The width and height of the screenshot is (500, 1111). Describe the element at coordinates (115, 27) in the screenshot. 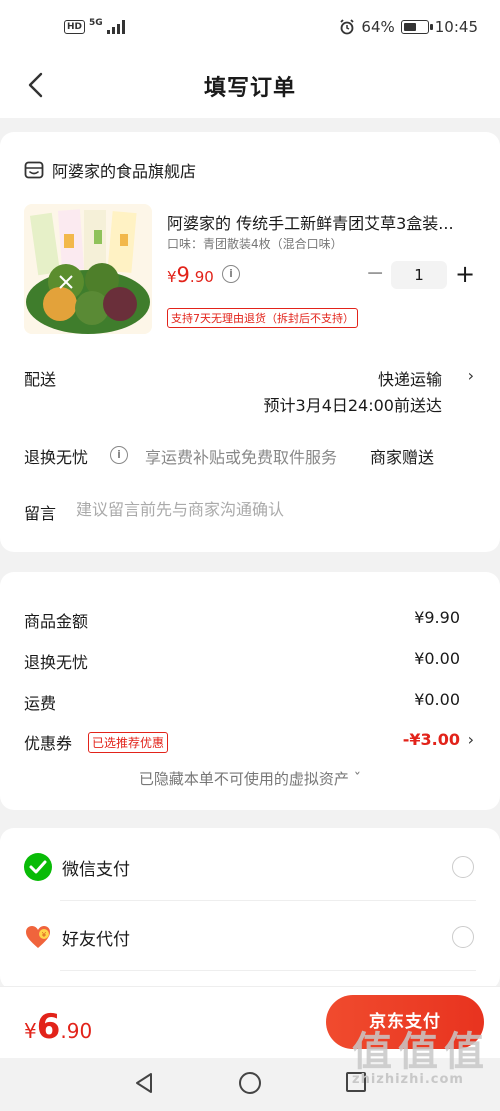

I see `signal-icon` at that location.